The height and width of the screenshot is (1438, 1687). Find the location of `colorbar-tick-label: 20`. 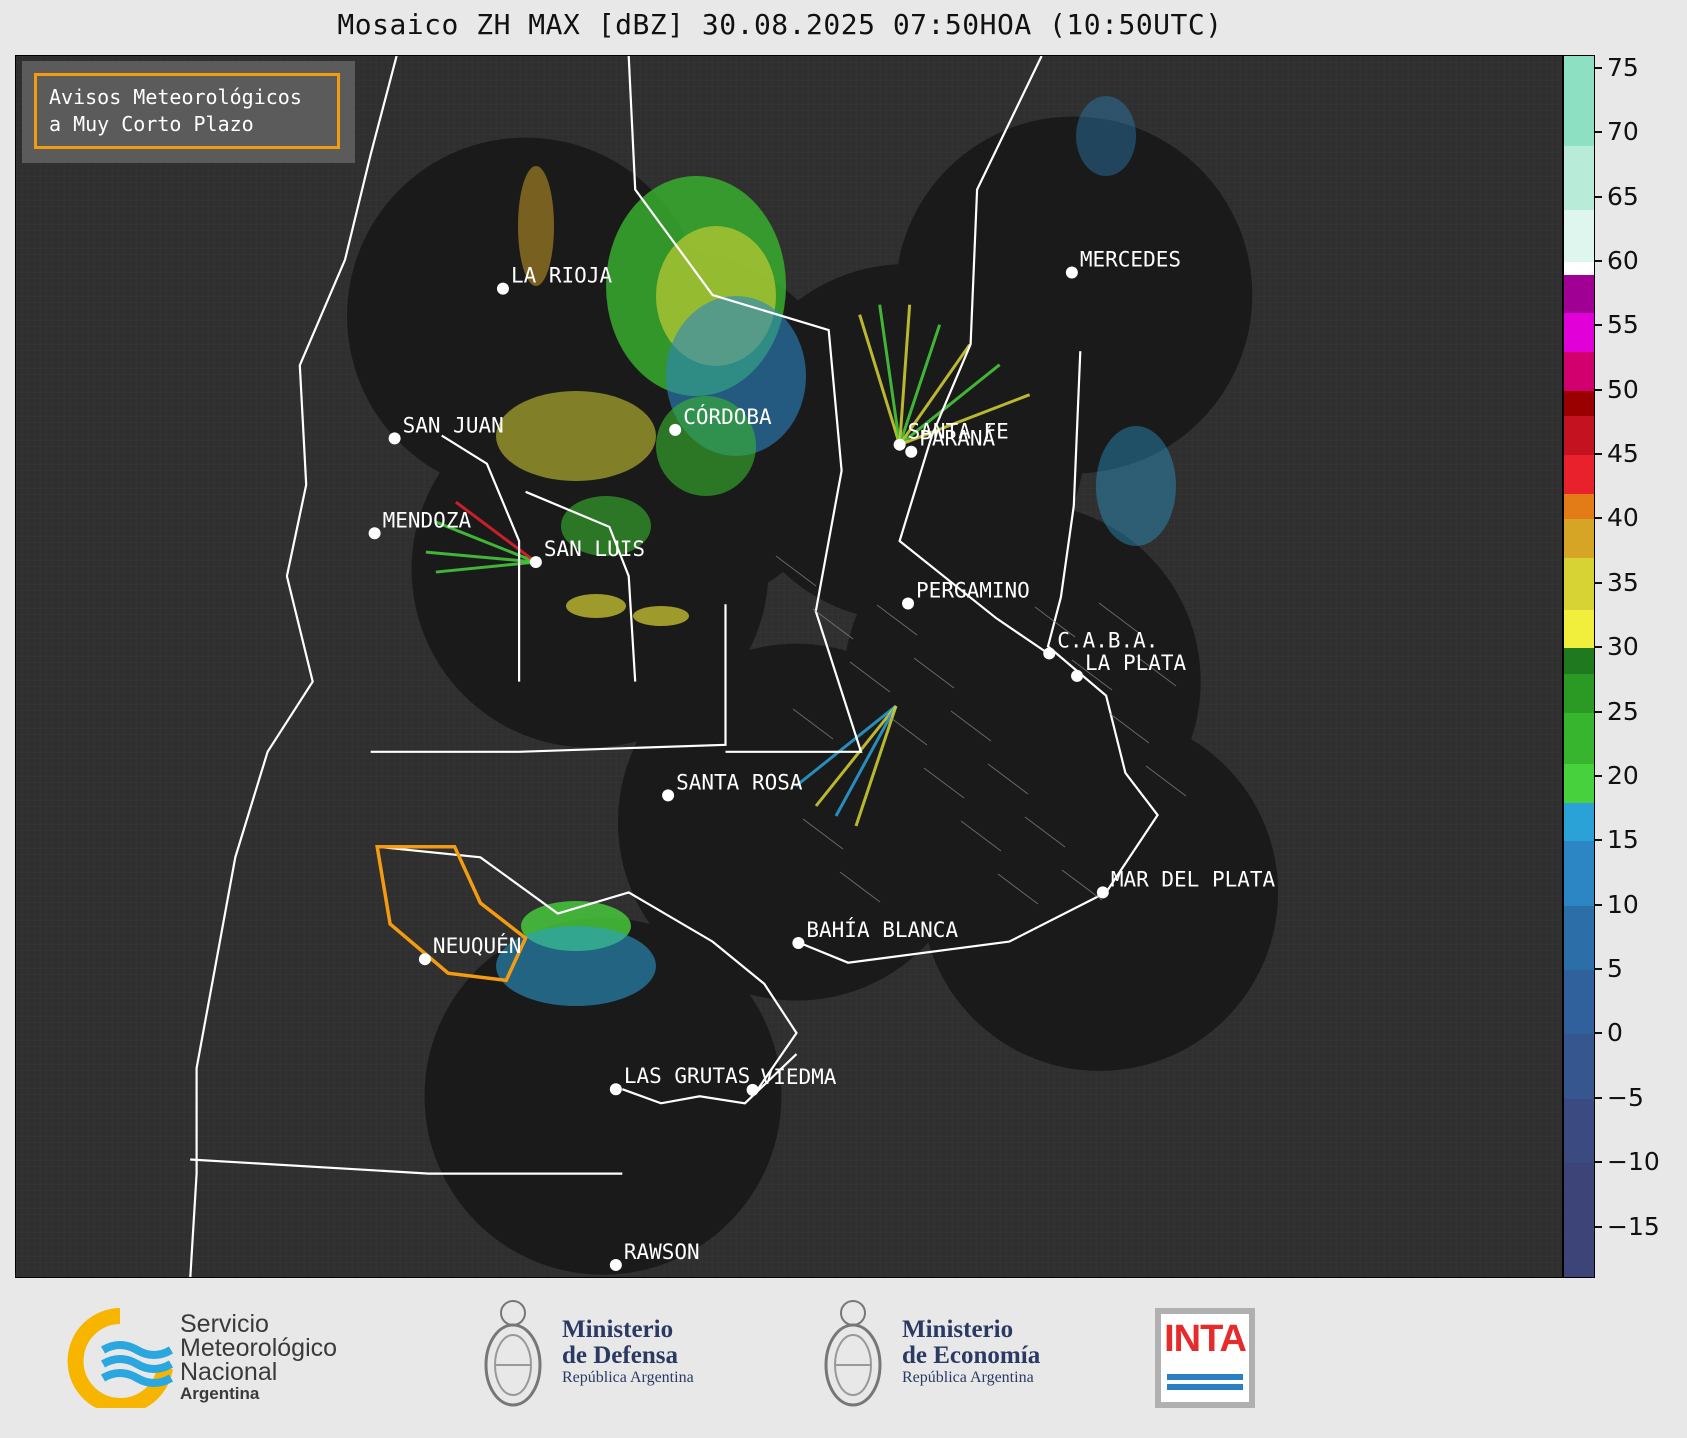

colorbar-tick-label: 20 is located at coordinates (1623, 775).